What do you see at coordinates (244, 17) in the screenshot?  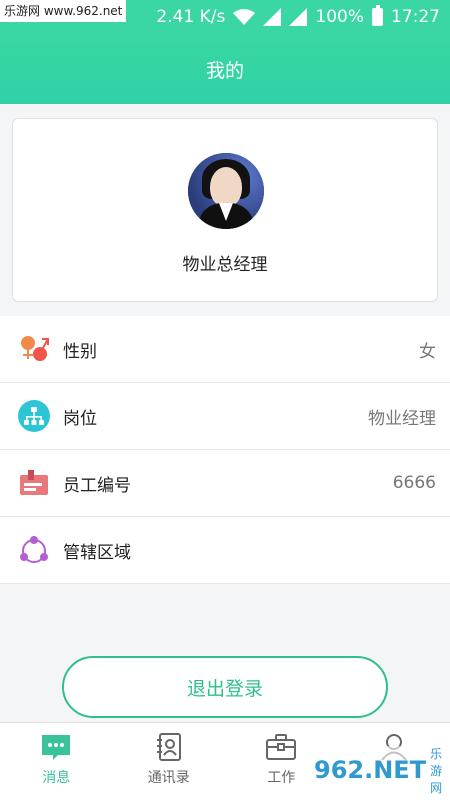 I see `wifi-icon` at bounding box center [244, 17].